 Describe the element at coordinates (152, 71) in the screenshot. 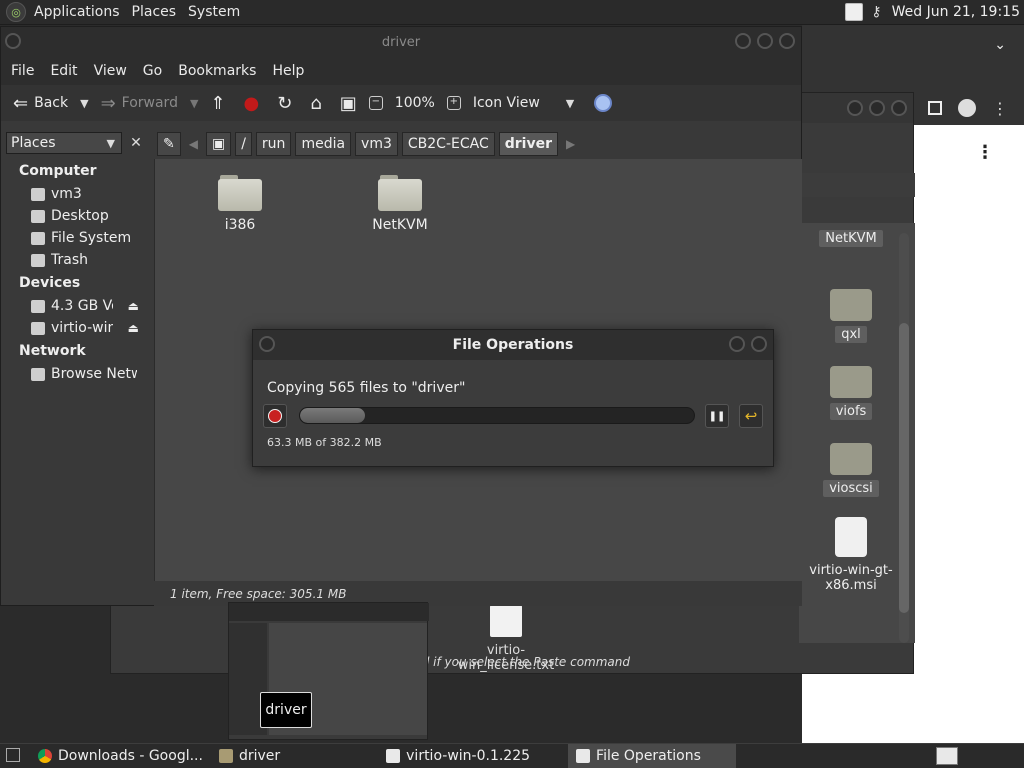

I see `menu-go: Go` at that location.